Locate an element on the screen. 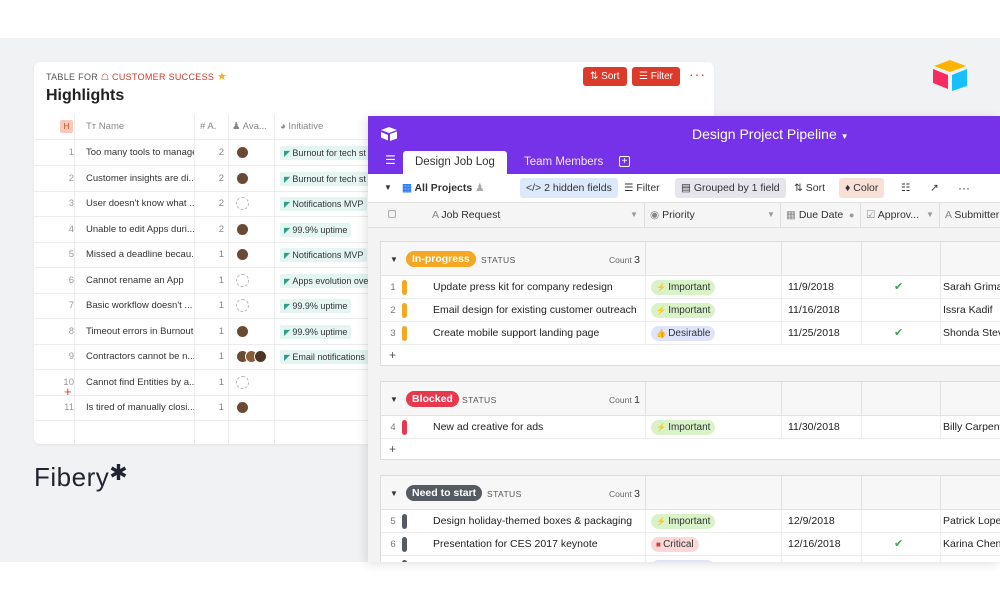 This screenshot has width=1000, height=600. row-name: Cannot rename an App is located at coordinates (140, 280).